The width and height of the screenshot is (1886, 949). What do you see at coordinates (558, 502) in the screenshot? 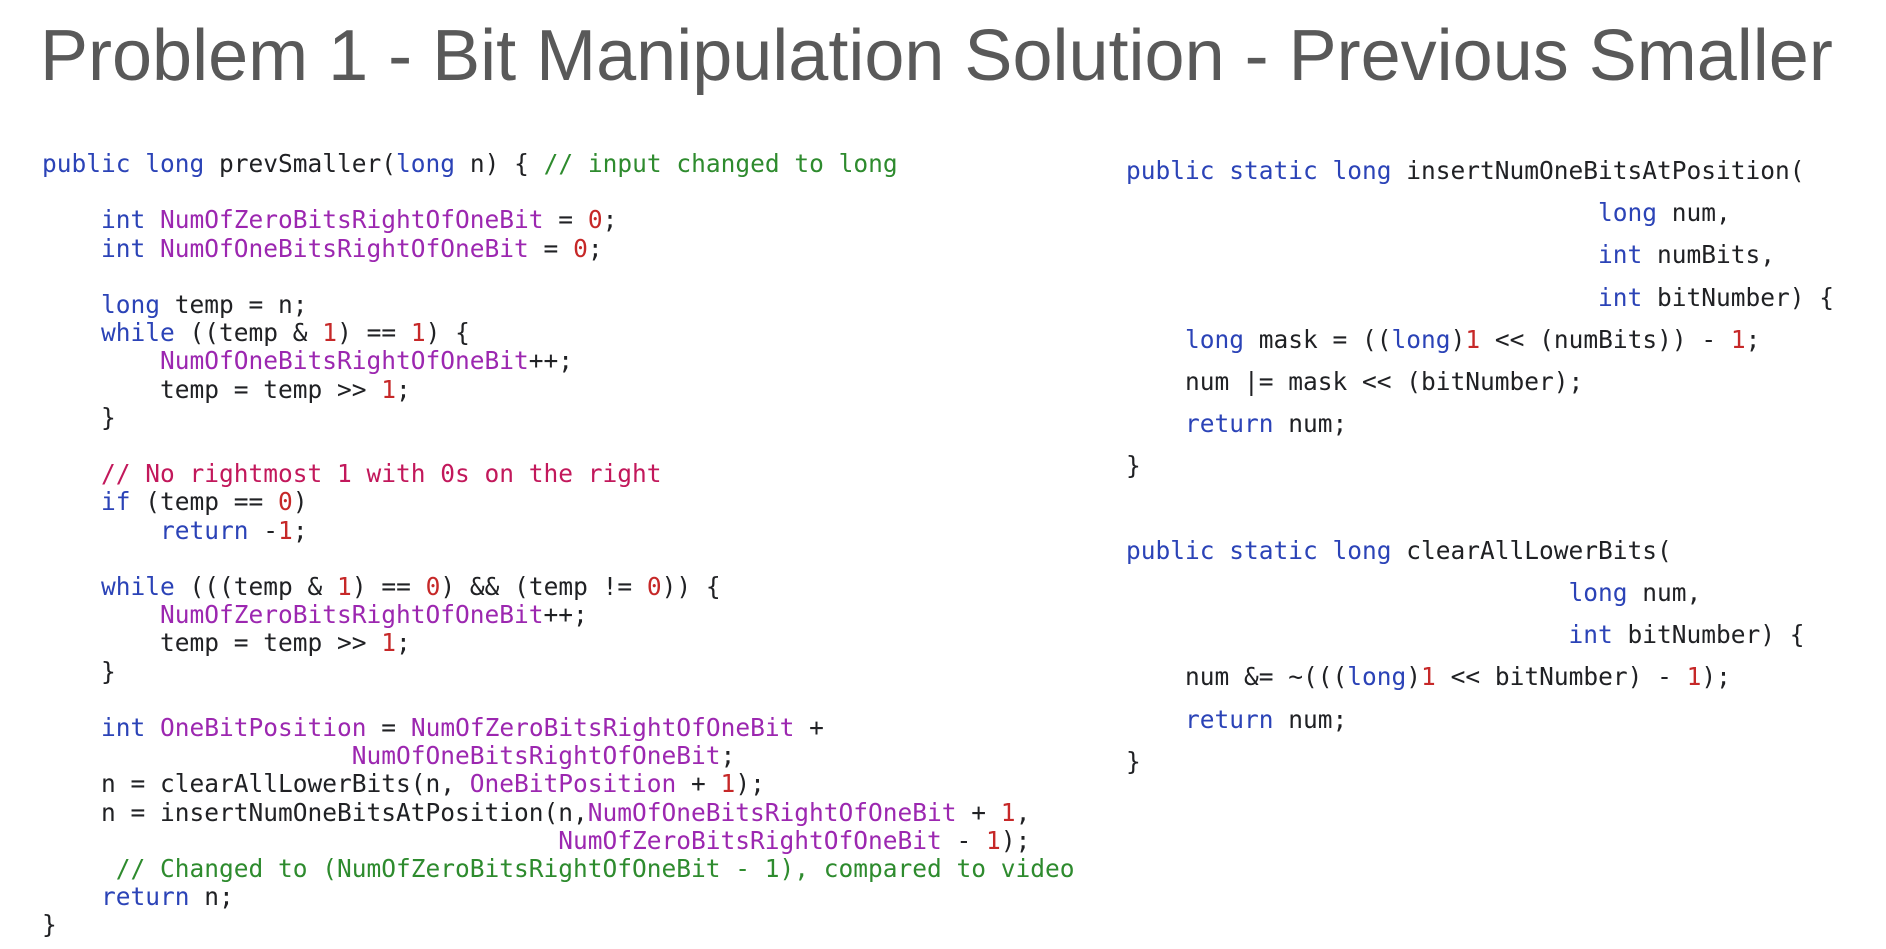
I see `code-line: if (temp == 0)` at bounding box center [558, 502].